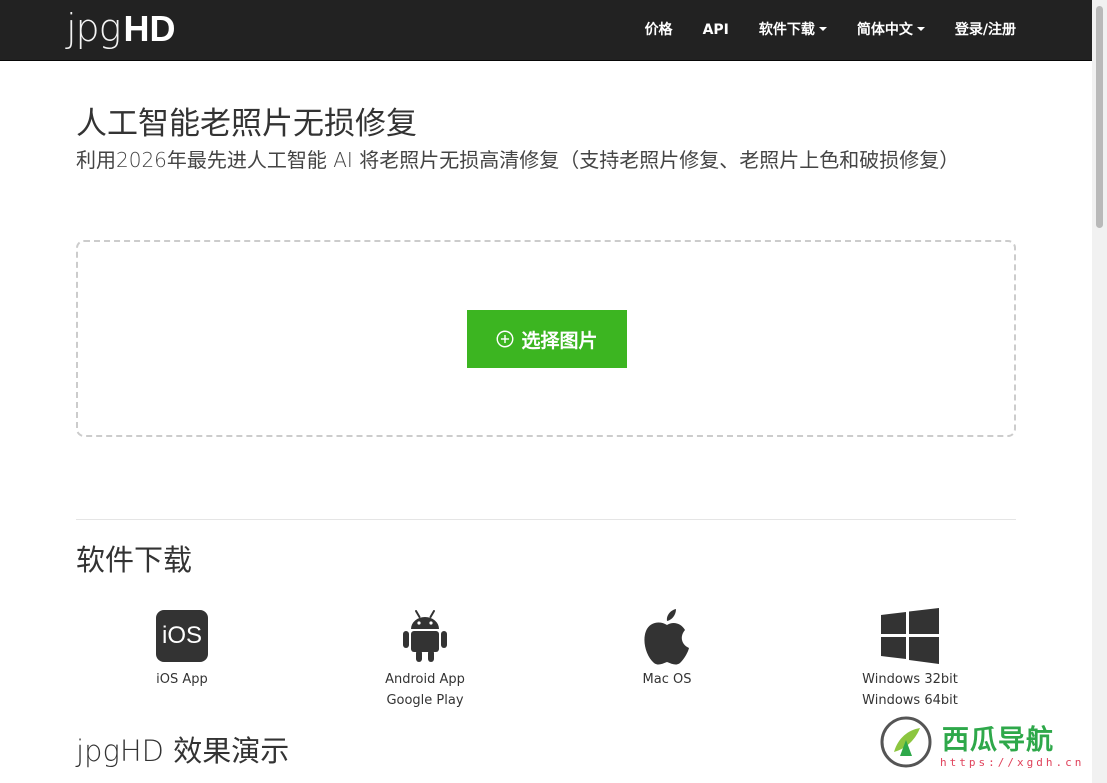 The image size is (1107, 783). I want to click on nav-item-api: API, so click(716, 30).